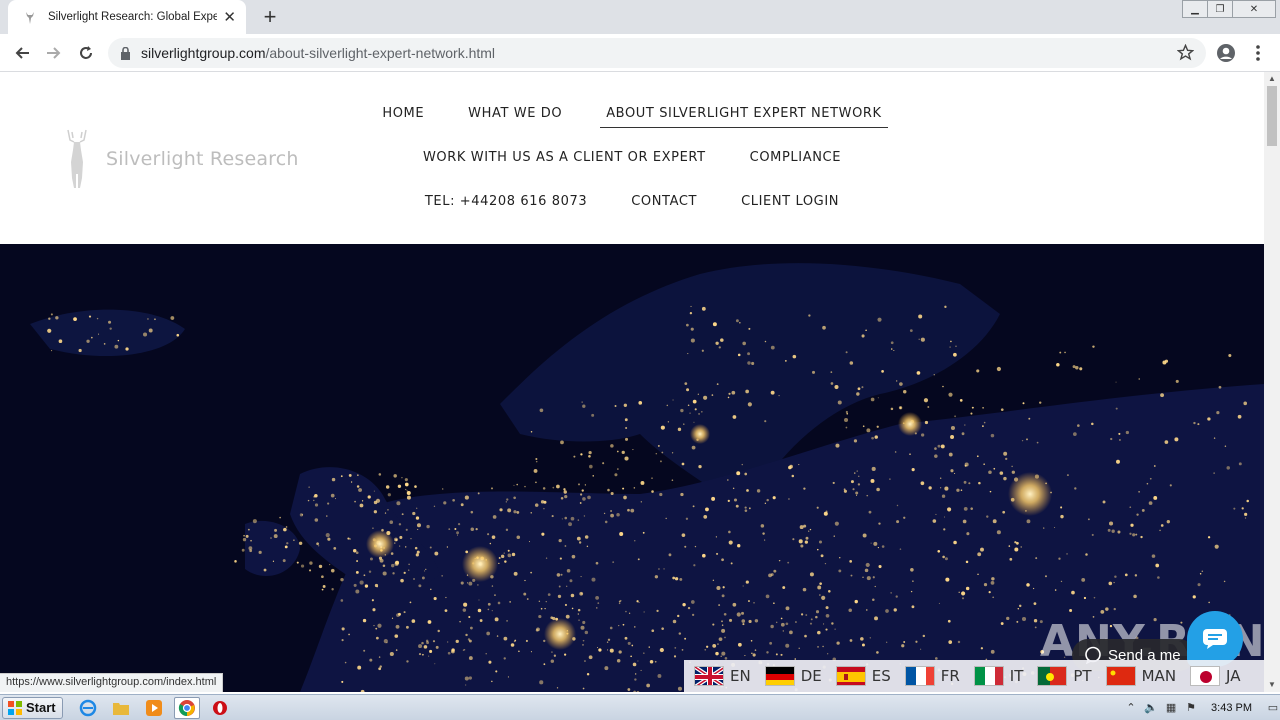 The image size is (1280, 720). What do you see at coordinates (1258, 53) in the screenshot?
I see `menu-kebab-icon` at bounding box center [1258, 53].